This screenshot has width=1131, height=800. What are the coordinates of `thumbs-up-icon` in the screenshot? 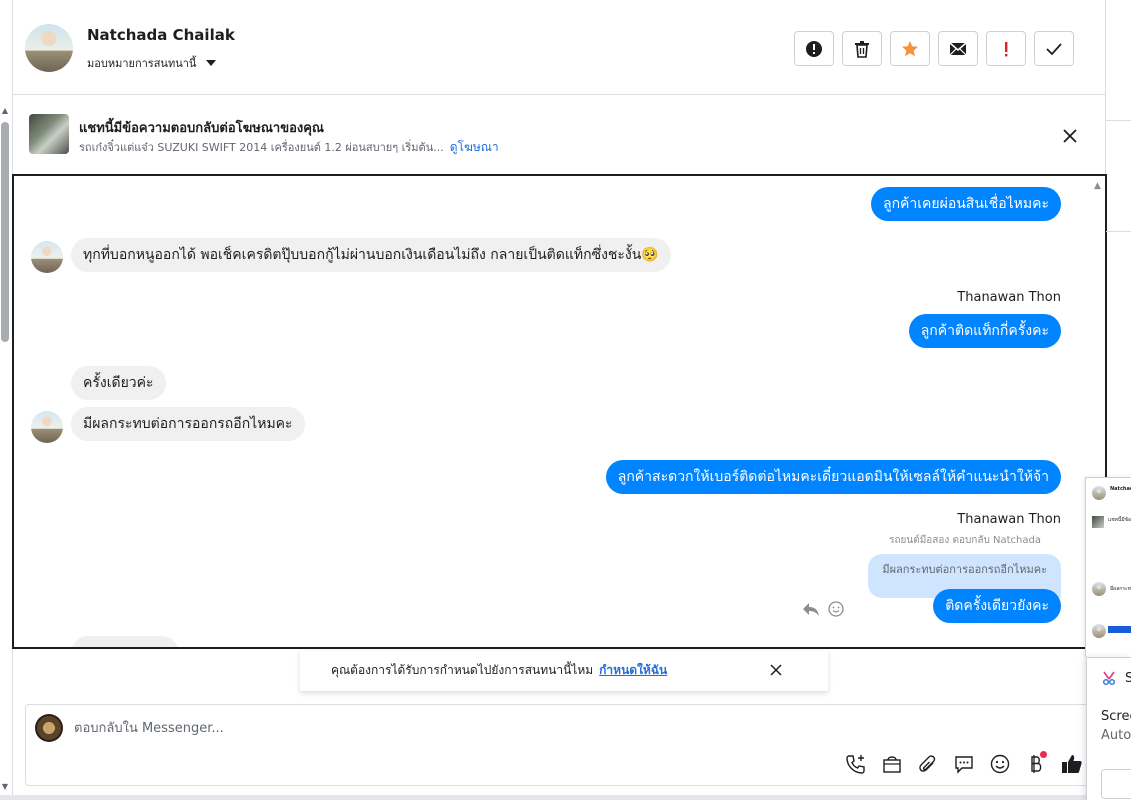 It's located at (1071, 763).